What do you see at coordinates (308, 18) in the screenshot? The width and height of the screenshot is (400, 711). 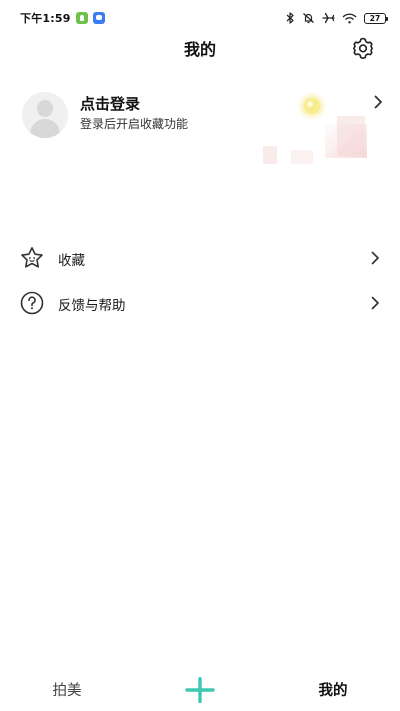 I see `mute-bell-icon` at bounding box center [308, 18].